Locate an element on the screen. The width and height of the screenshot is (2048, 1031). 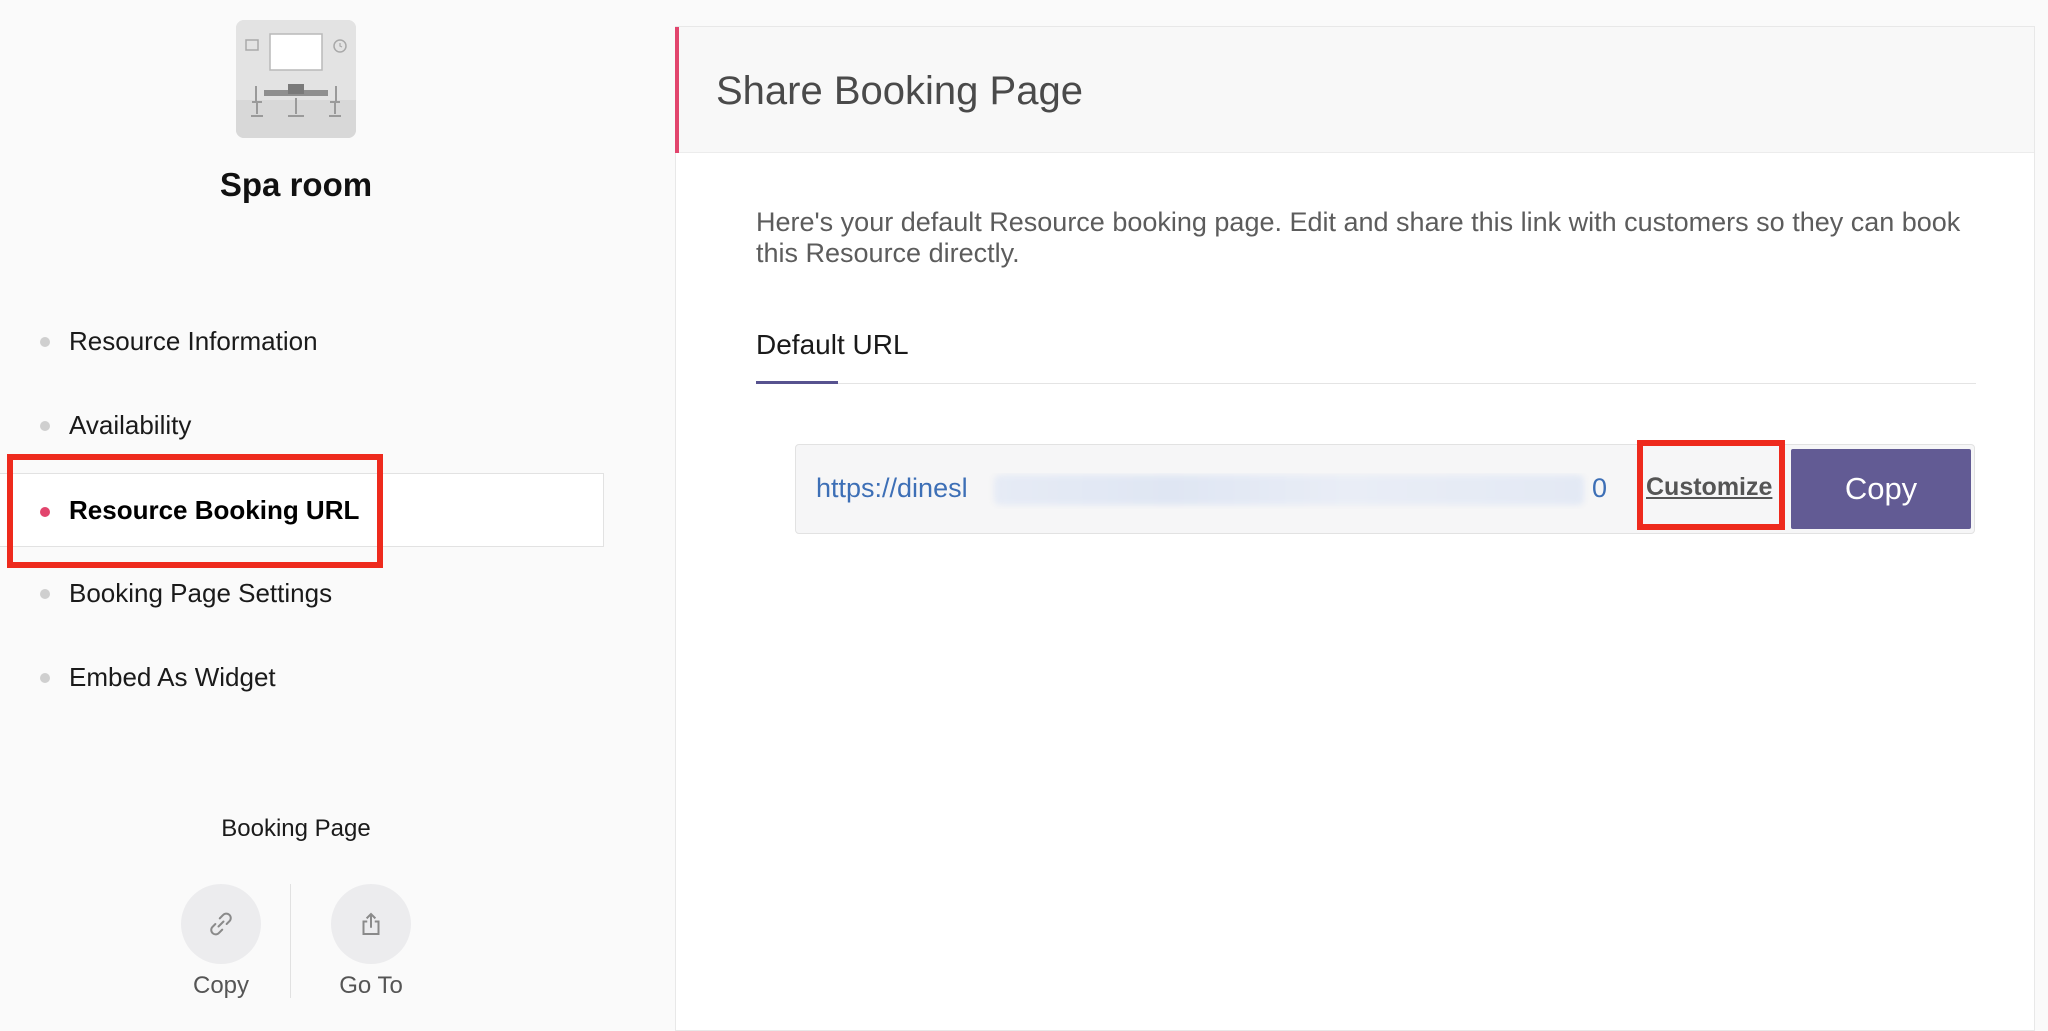
active-bullet-icon is located at coordinates (45, 512).